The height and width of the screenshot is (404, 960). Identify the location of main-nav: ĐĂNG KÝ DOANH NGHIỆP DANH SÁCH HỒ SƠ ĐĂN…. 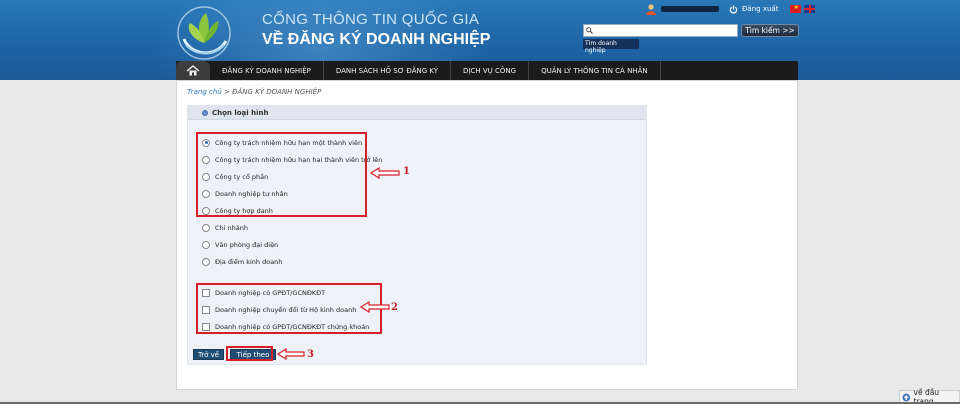
(487, 70).